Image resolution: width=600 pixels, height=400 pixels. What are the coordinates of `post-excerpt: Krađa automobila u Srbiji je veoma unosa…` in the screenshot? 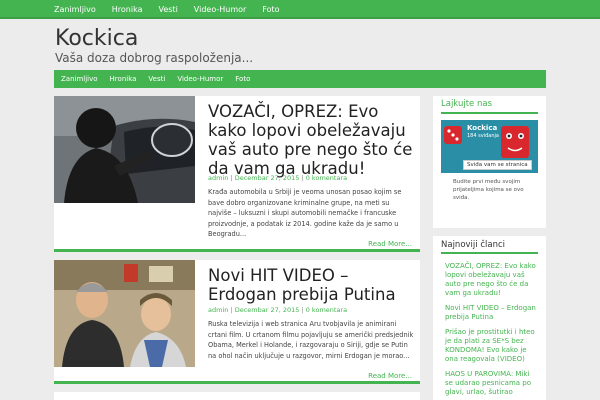 It's located at (305, 213).